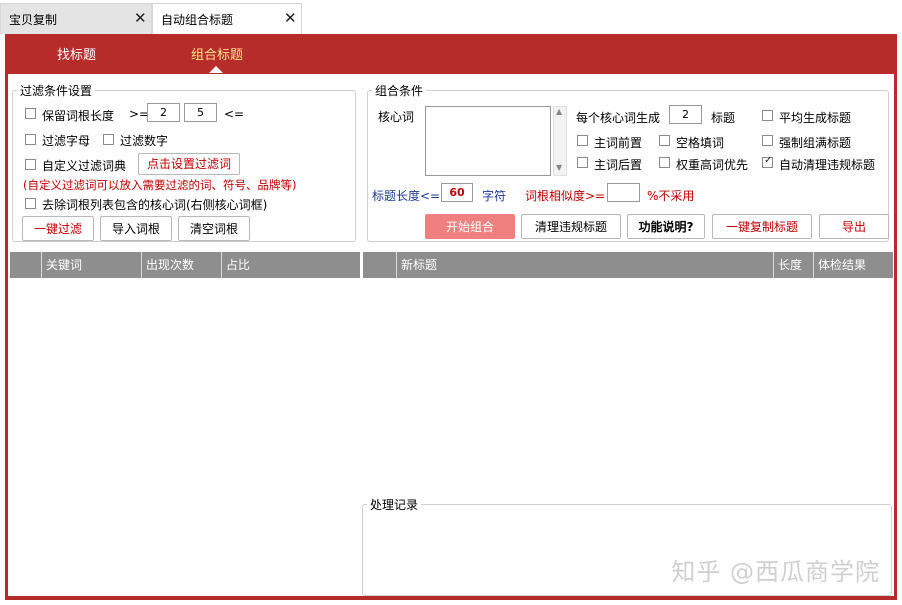 The height and width of the screenshot is (605, 902). I want to click on similarity-label: 词根相似度>=, so click(565, 196).